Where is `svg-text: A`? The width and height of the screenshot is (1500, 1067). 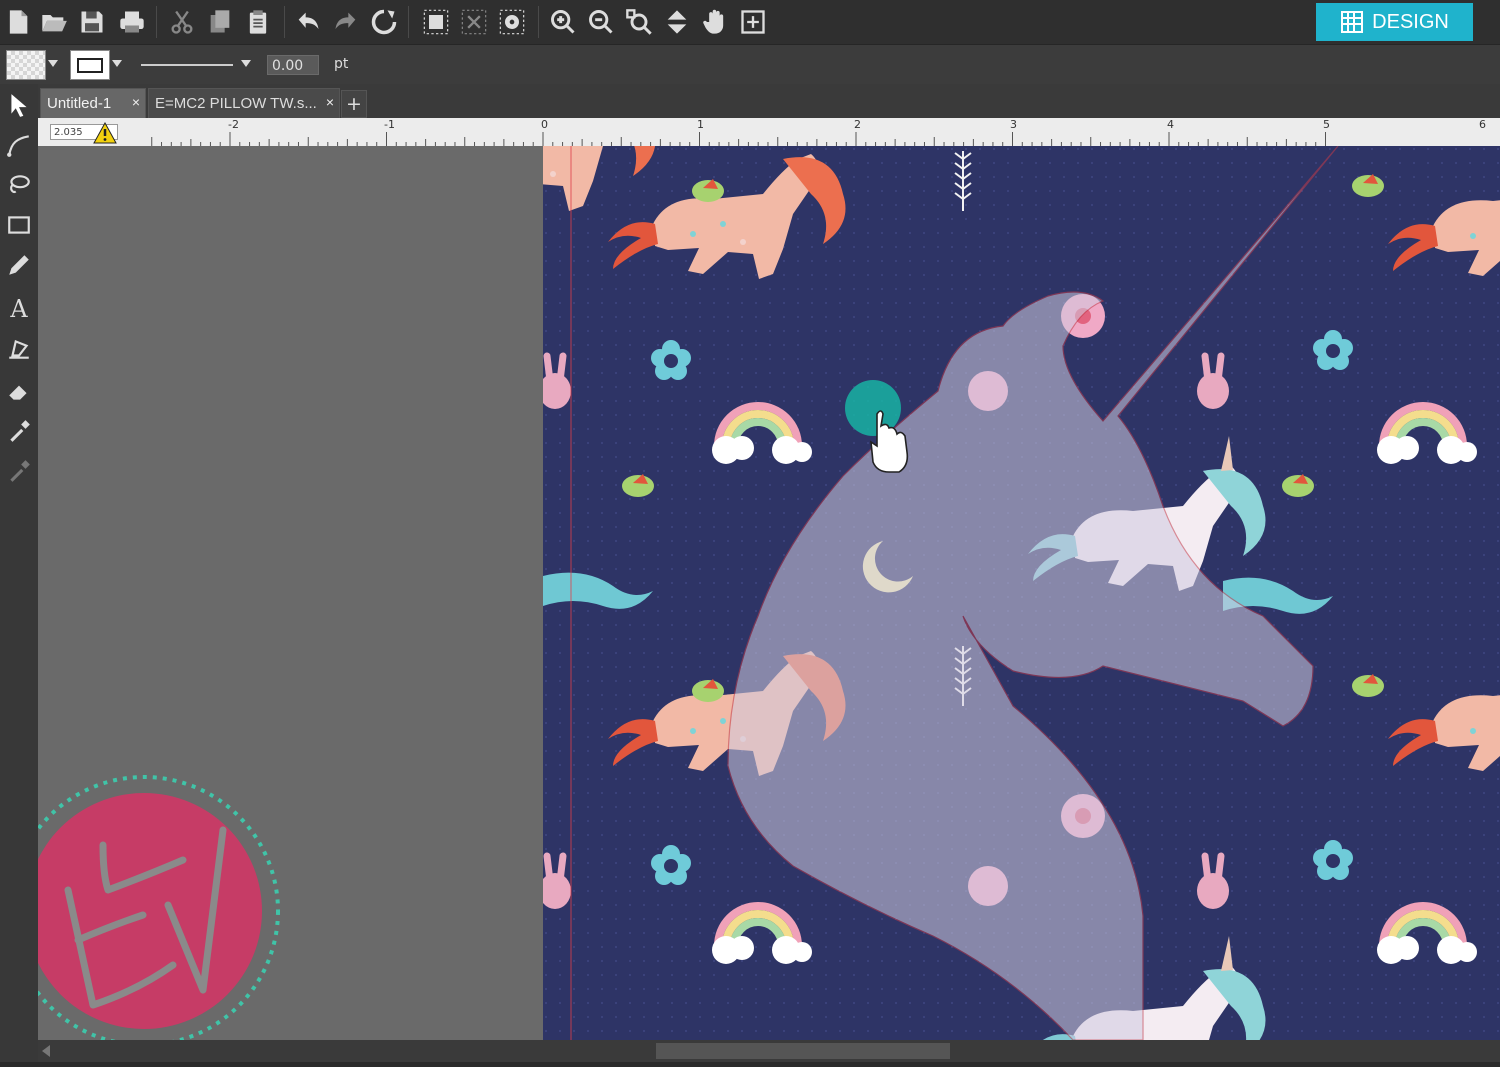 svg-text: A is located at coordinates (18, 307).